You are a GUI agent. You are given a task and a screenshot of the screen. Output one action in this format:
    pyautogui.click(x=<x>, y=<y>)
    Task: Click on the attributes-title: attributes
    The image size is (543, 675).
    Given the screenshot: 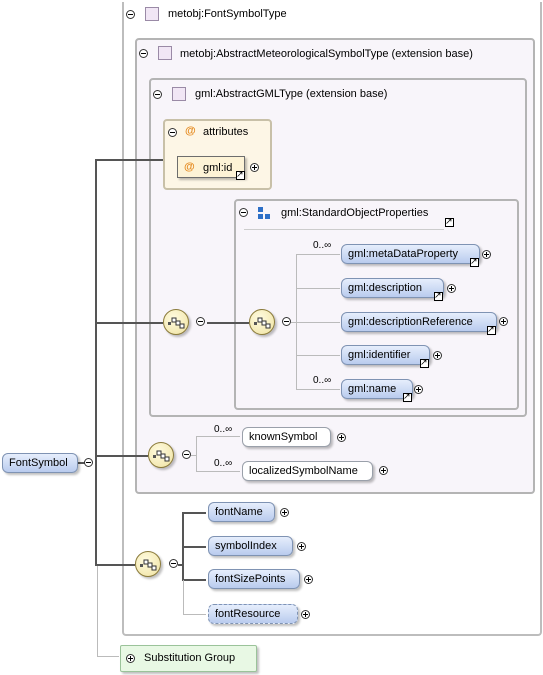 What is the action you would take?
    pyautogui.click(x=226, y=132)
    